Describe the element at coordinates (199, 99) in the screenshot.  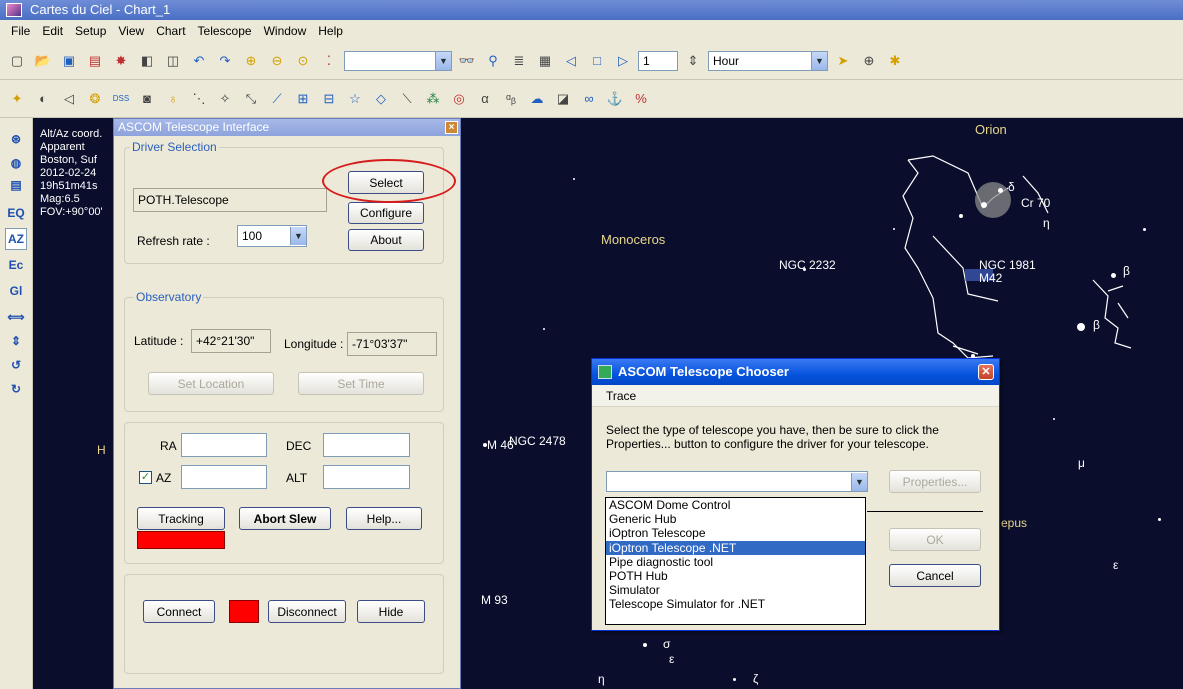
I see `asteroid-icon: ⋱` at that location.